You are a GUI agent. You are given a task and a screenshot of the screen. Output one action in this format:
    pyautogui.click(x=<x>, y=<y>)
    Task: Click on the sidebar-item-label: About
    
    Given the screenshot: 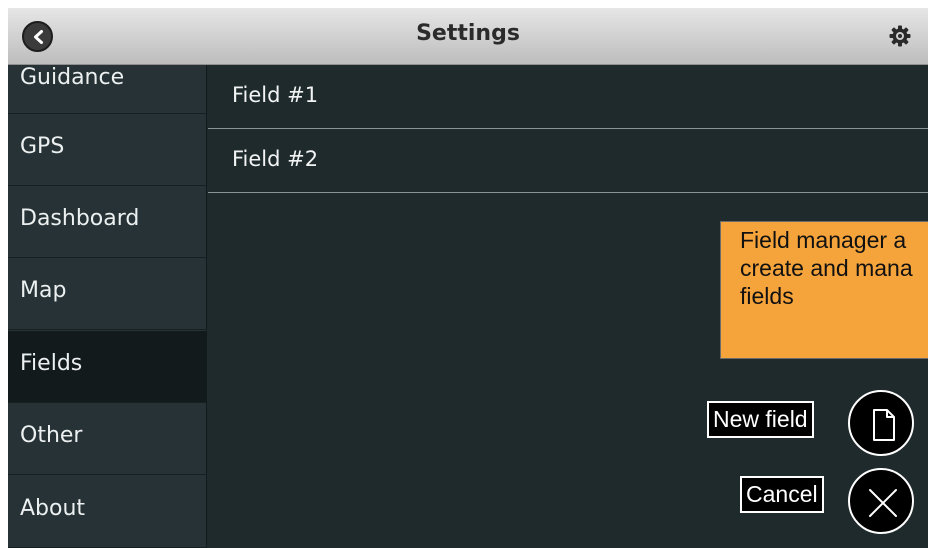 What is the action you would take?
    pyautogui.click(x=53, y=508)
    